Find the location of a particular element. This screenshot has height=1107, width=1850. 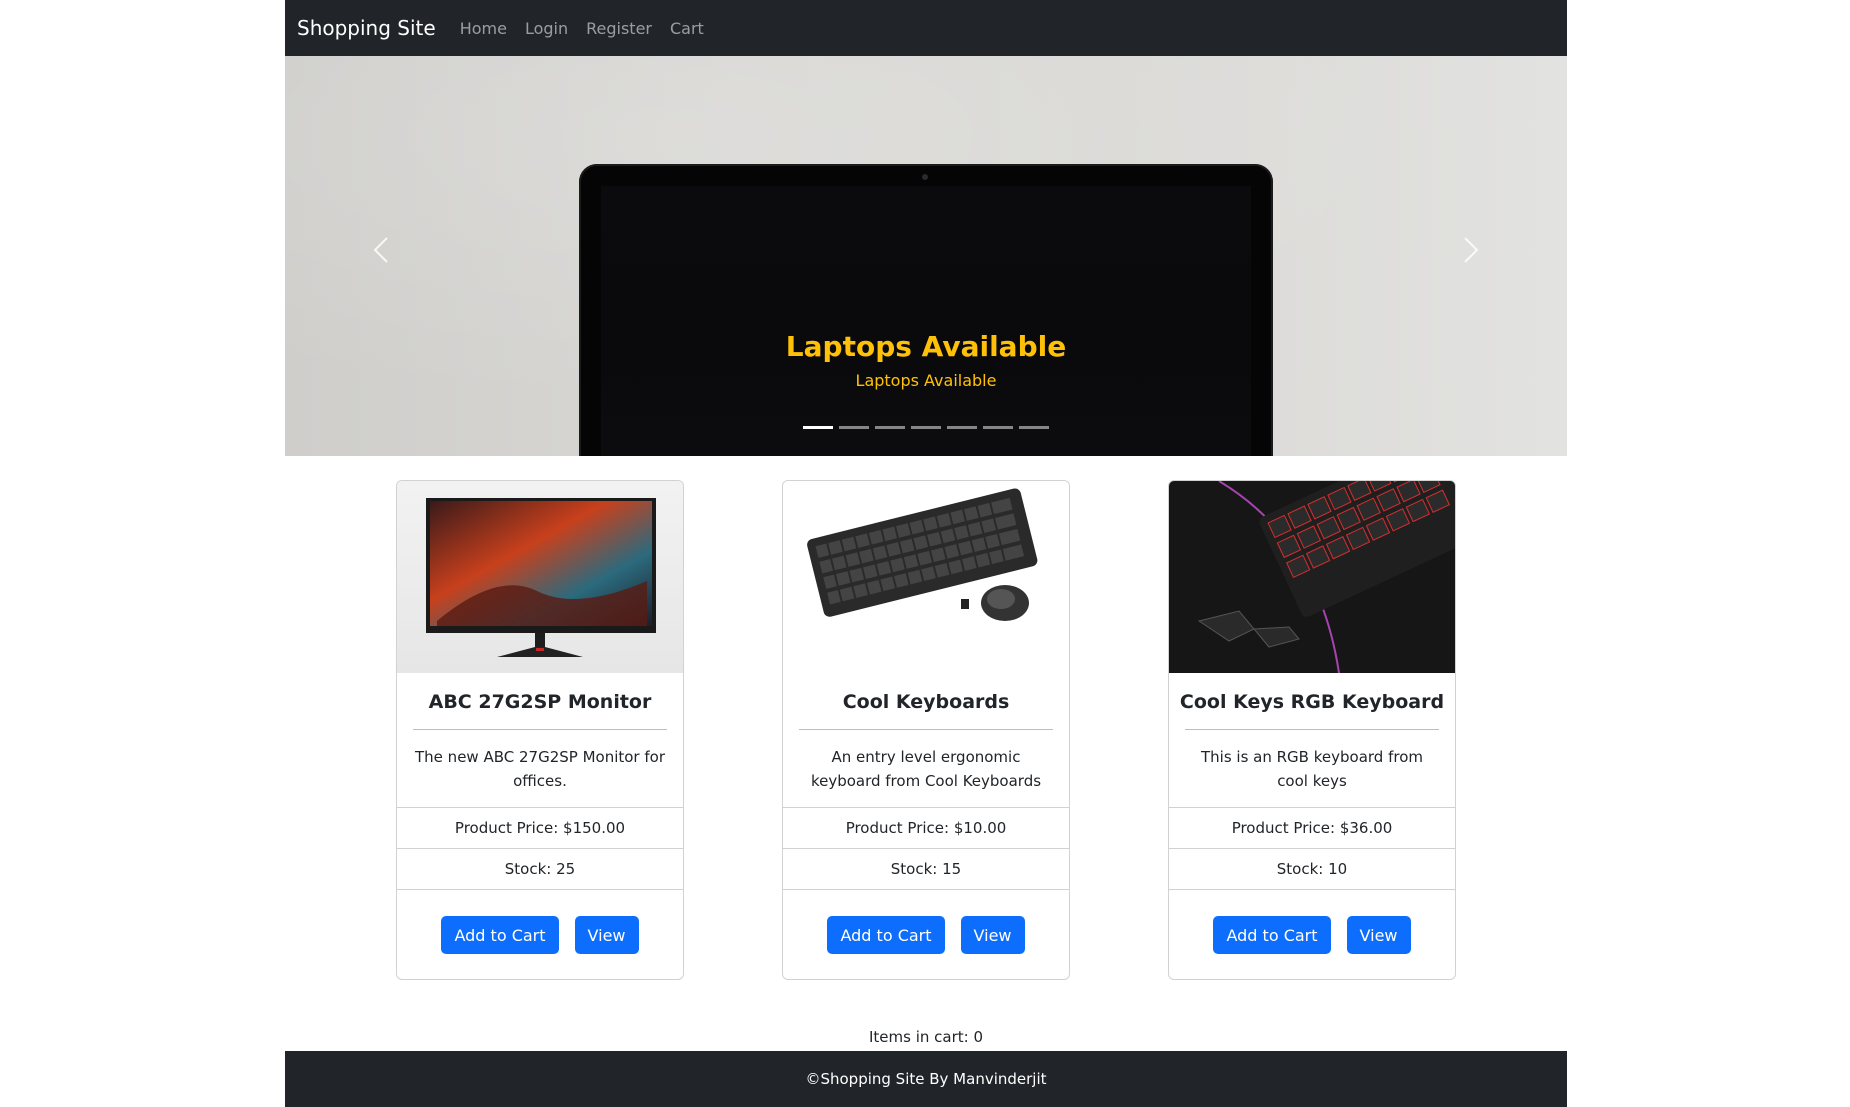

product-image-rgb-keyboard is located at coordinates (1312, 577).